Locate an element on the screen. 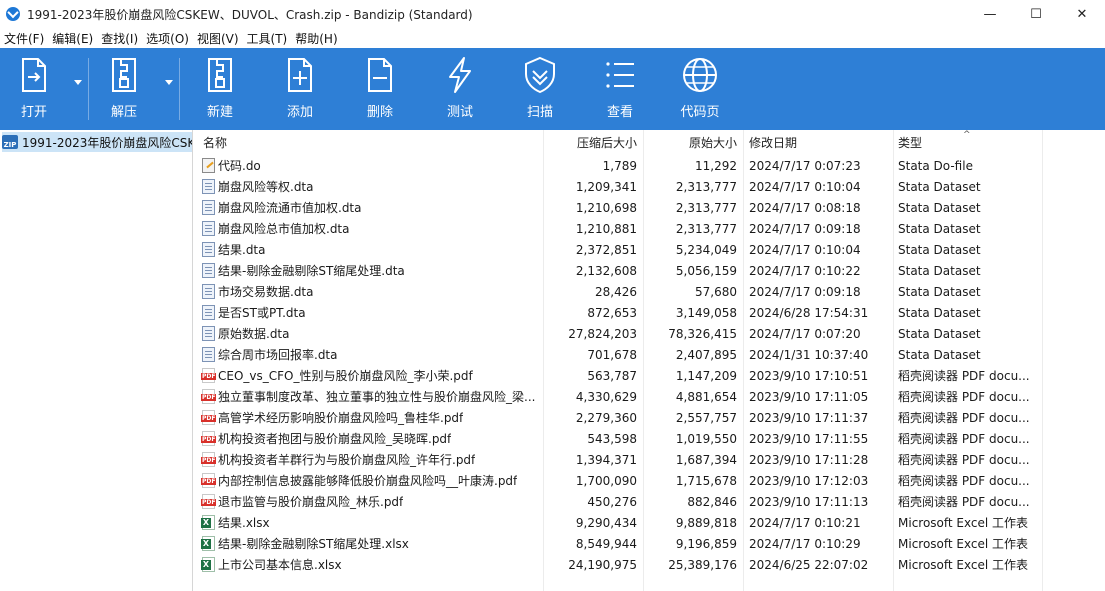 The image size is (1105, 591). cell-name: 机构投资者羊群行为与股价崩盘风险_许年行.pdf is located at coordinates (370, 459).